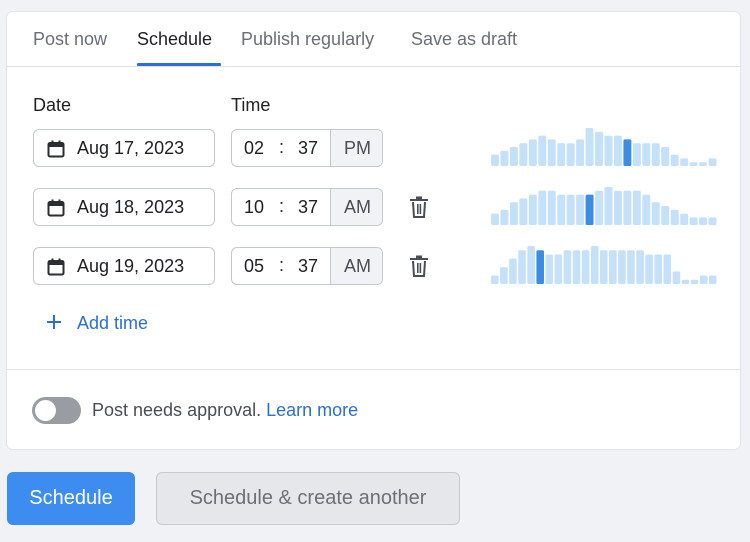 This screenshot has width=750, height=542. What do you see at coordinates (70, 39) in the screenshot?
I see `tab-post-now: Post now` at bounding box center [70, 39].